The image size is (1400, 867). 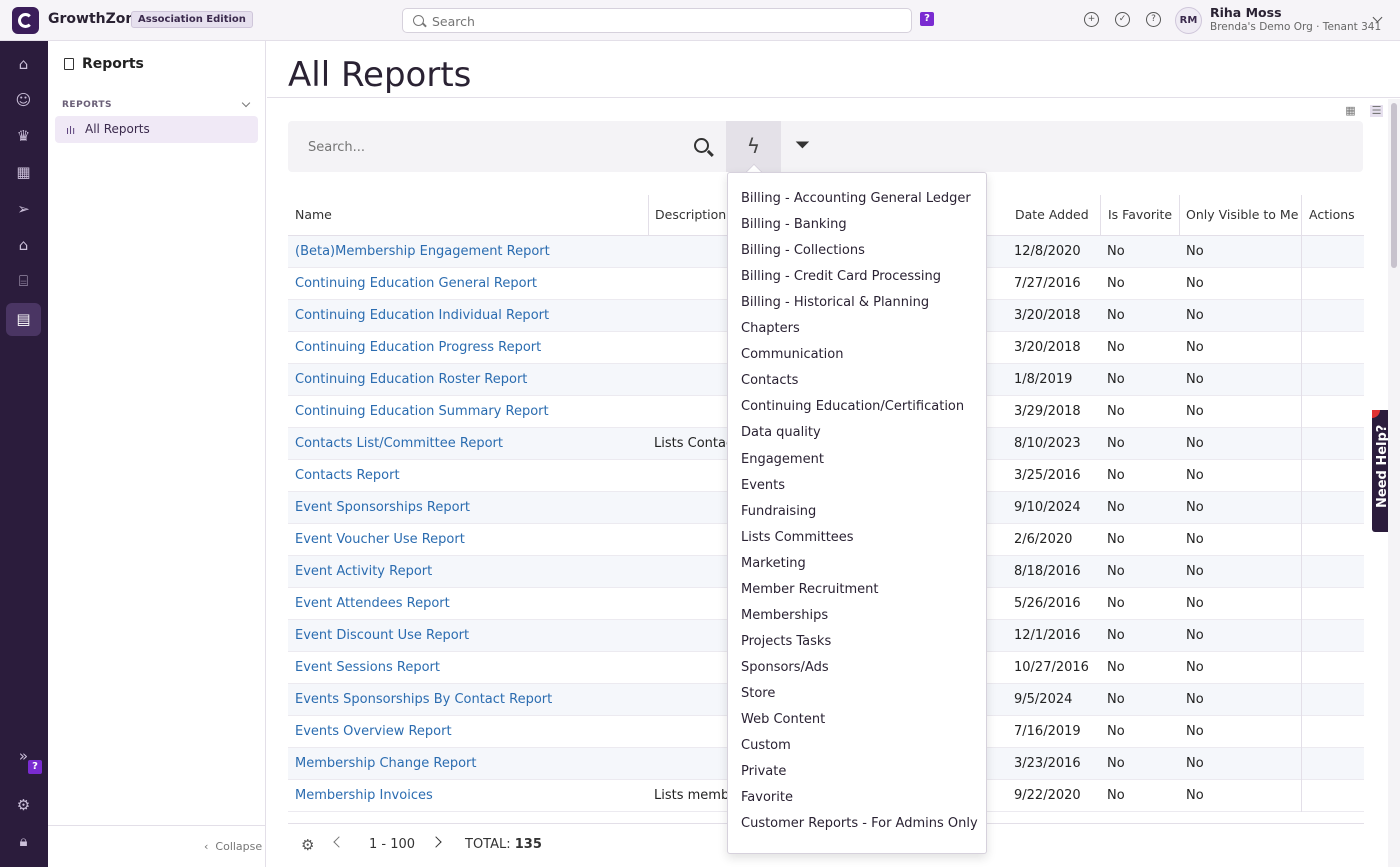 I want to click on dropdown-item: Member Recruitment, so click(x=810, y=589).